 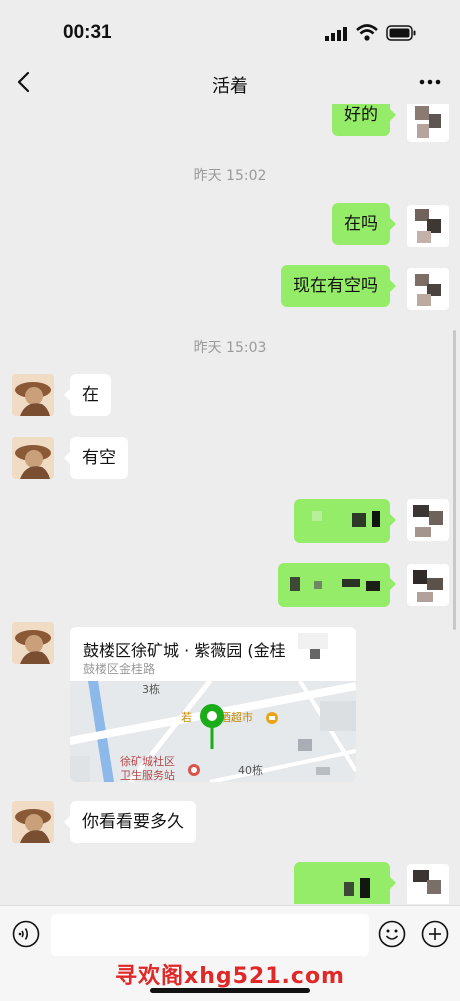 I want to click on timestamp: 昨天 15:03, so click(x=230, y=348).